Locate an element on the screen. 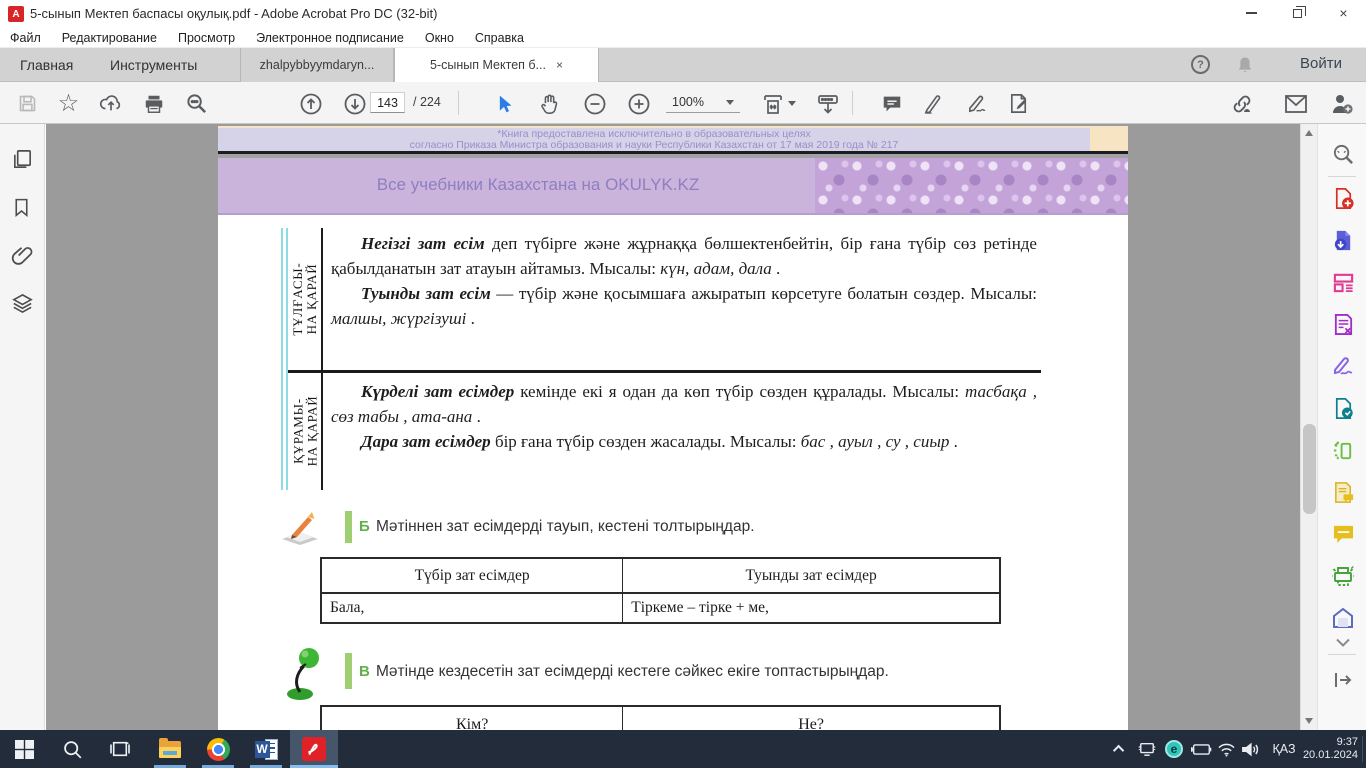 Image resolution: width=1366 pixels, height=768 pixels. stamp-edit-icon is located at coordinates (1019, 103).